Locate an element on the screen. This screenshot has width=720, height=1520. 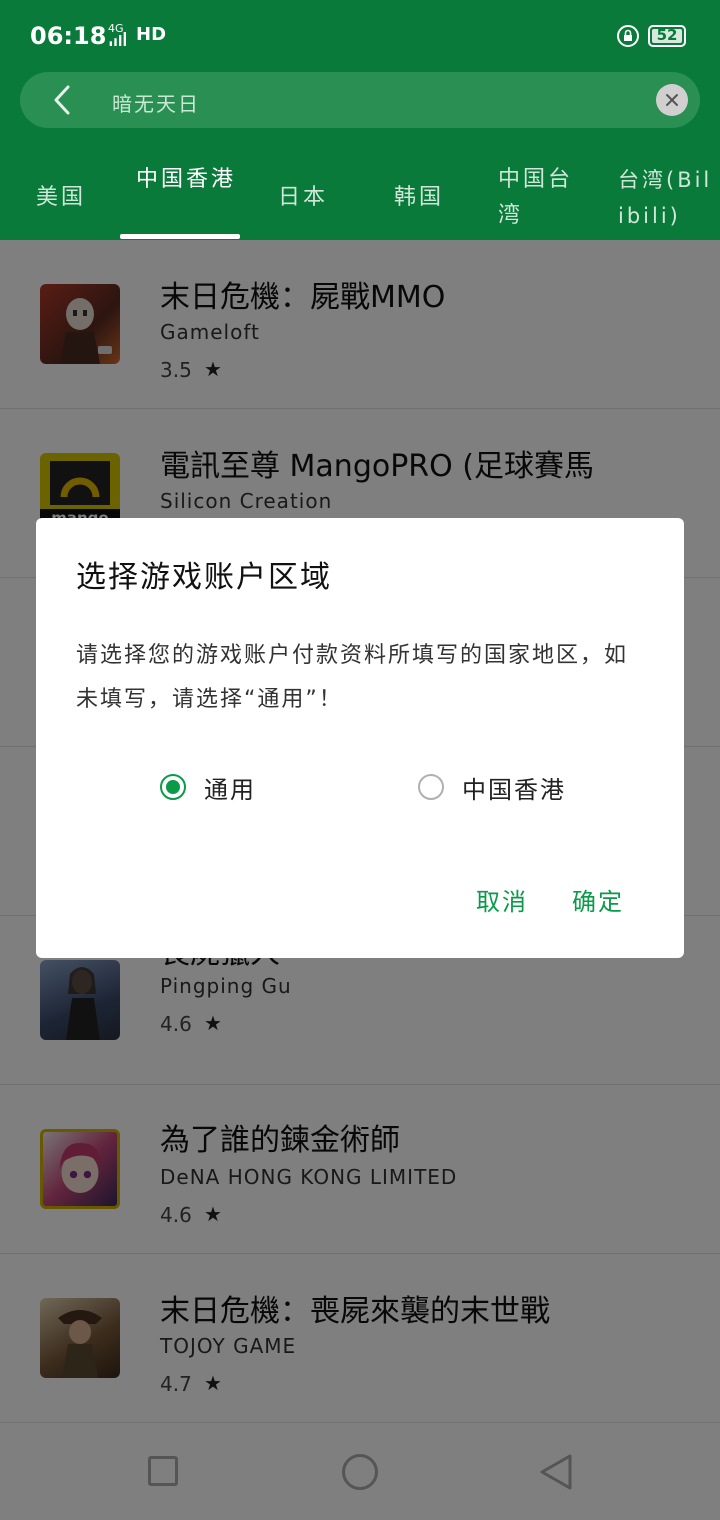
tab-taiwan: 中国台湾 is located at coordinates (540, 198).